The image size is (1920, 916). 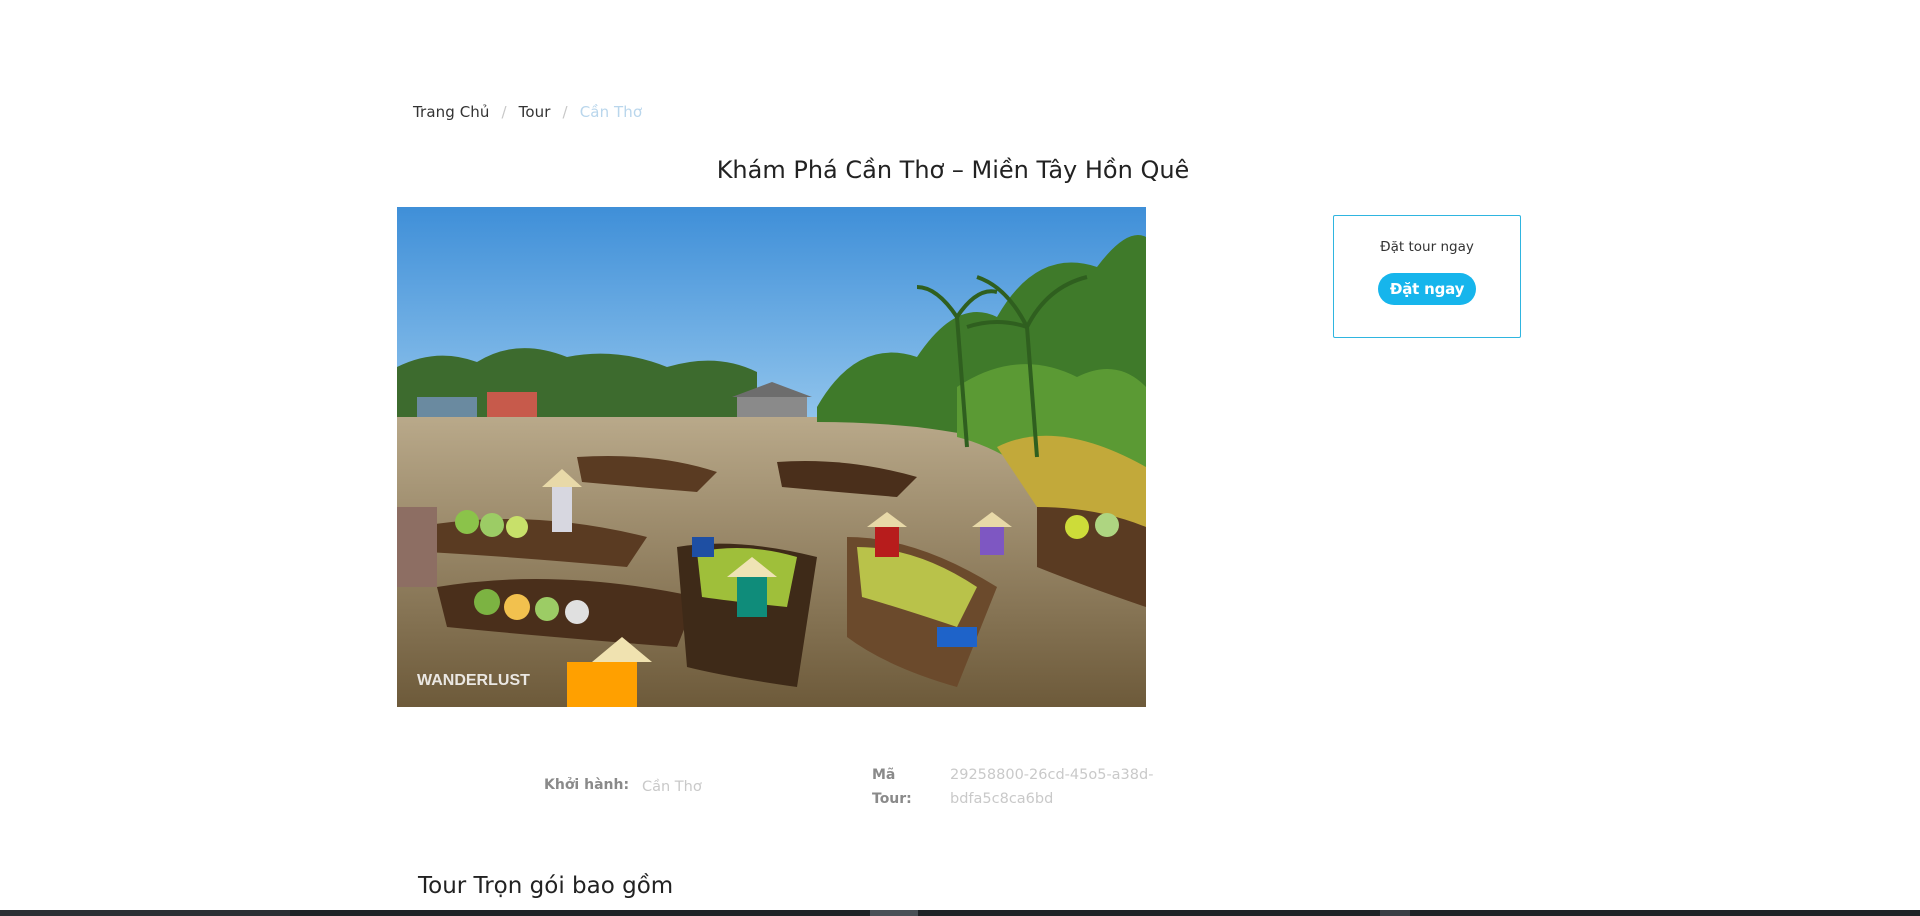 What do you see at coordinates (953, 170) in the screenshot?
I see `page-title: Khám Phá Cần Thơ – Miền Tây Hồn Quê` at bounding box center [953, 170].